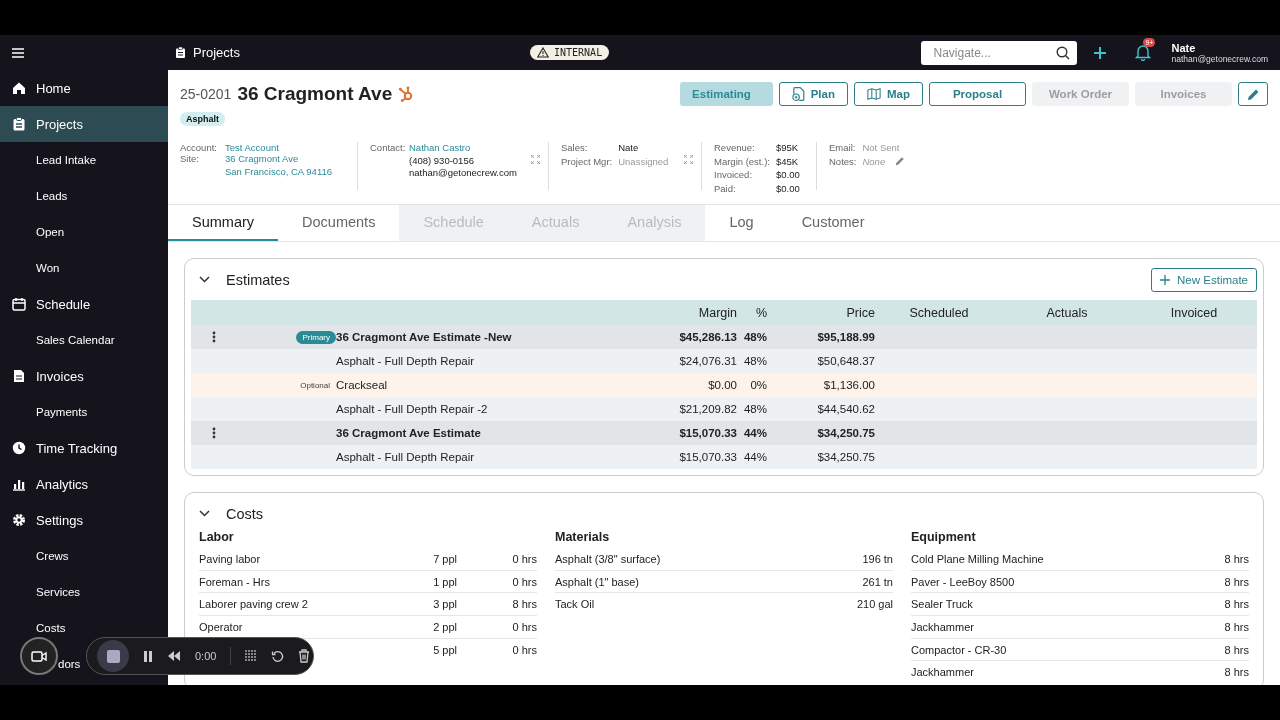  Describe the element at coordinates (424, 337) in the screenshot. I see `table-cell-text: 36 Cragmont Ave Estimate -New` at that location.